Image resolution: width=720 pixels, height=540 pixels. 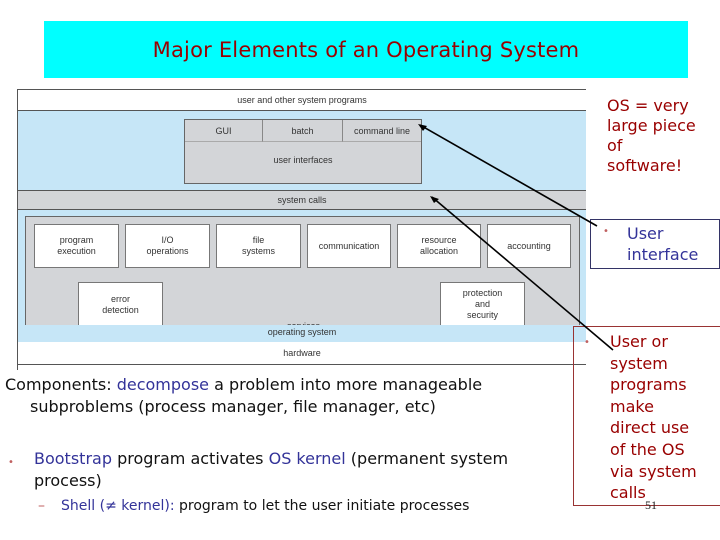 I want to click on operating-system-label: operating system, so click(x=302, y=332).